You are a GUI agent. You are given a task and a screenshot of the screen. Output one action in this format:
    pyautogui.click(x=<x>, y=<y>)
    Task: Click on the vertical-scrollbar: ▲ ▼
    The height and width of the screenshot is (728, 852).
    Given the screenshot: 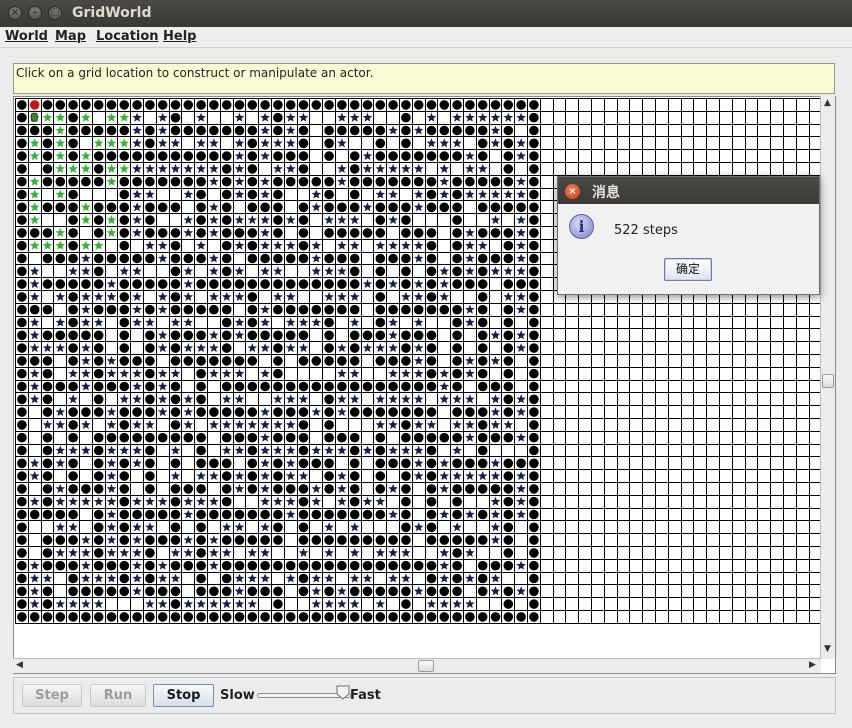 What is the action you would take?
    pyautogui.click(x=827, y=377)
    